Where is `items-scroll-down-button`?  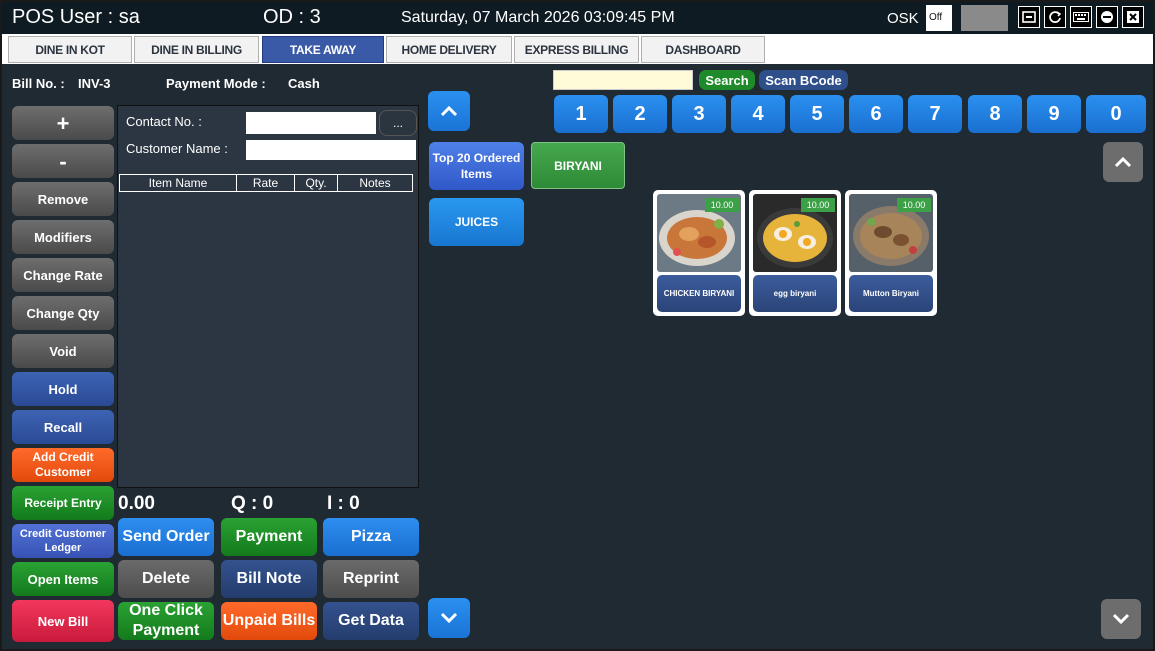 items-scroll-down-button is located at coordinates (1121, 619).